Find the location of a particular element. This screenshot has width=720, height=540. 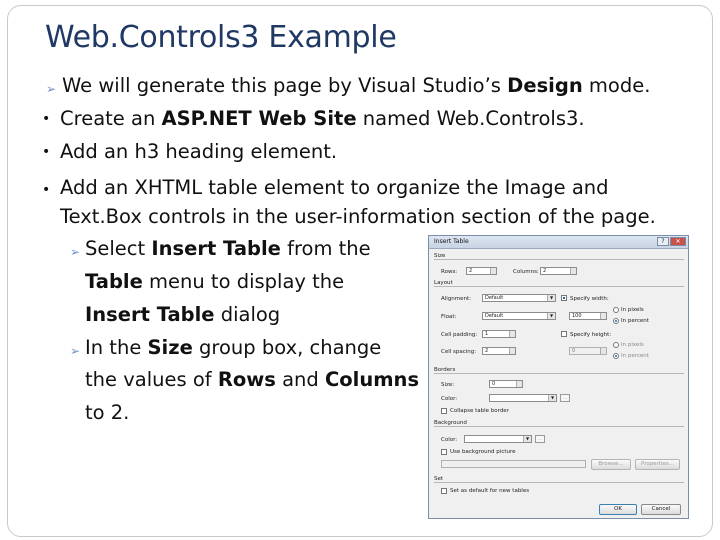

layout-group is located at coordinates (559, 286).